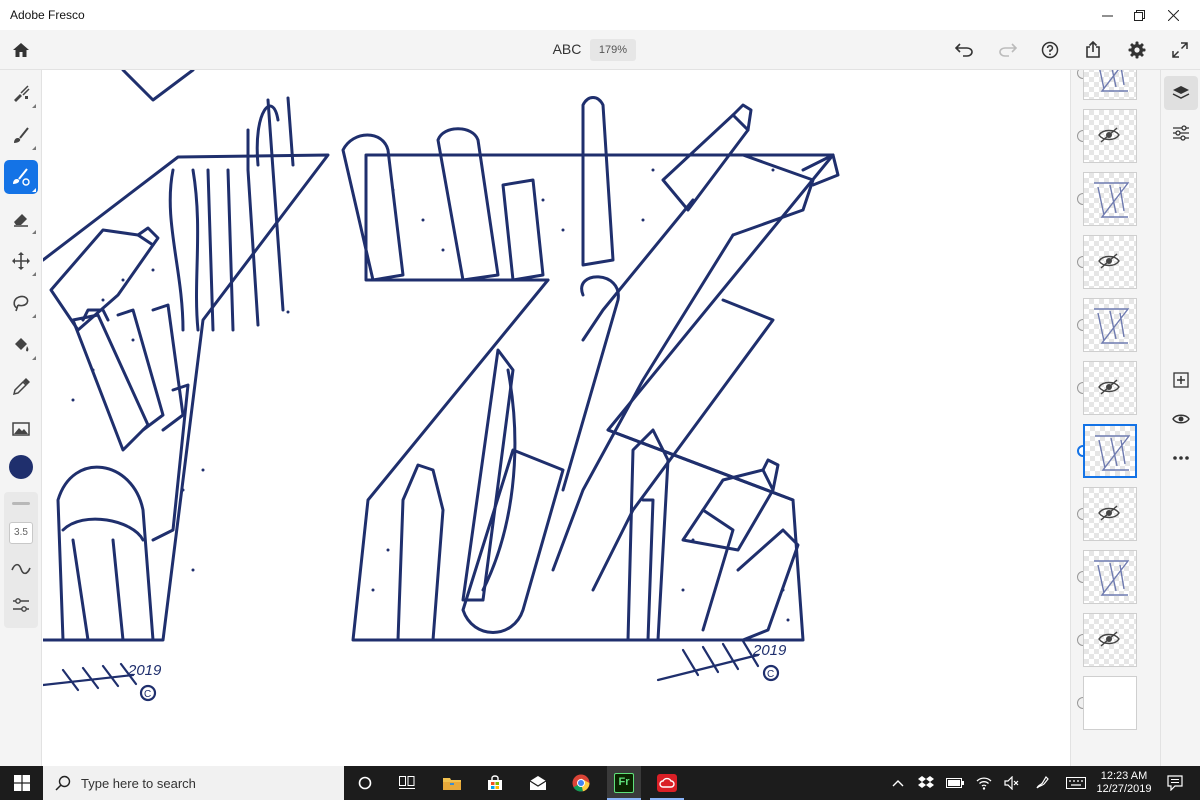 The height and width of the screenshot is (800, 1200). I want to click on move-tool, so click(21, 261).